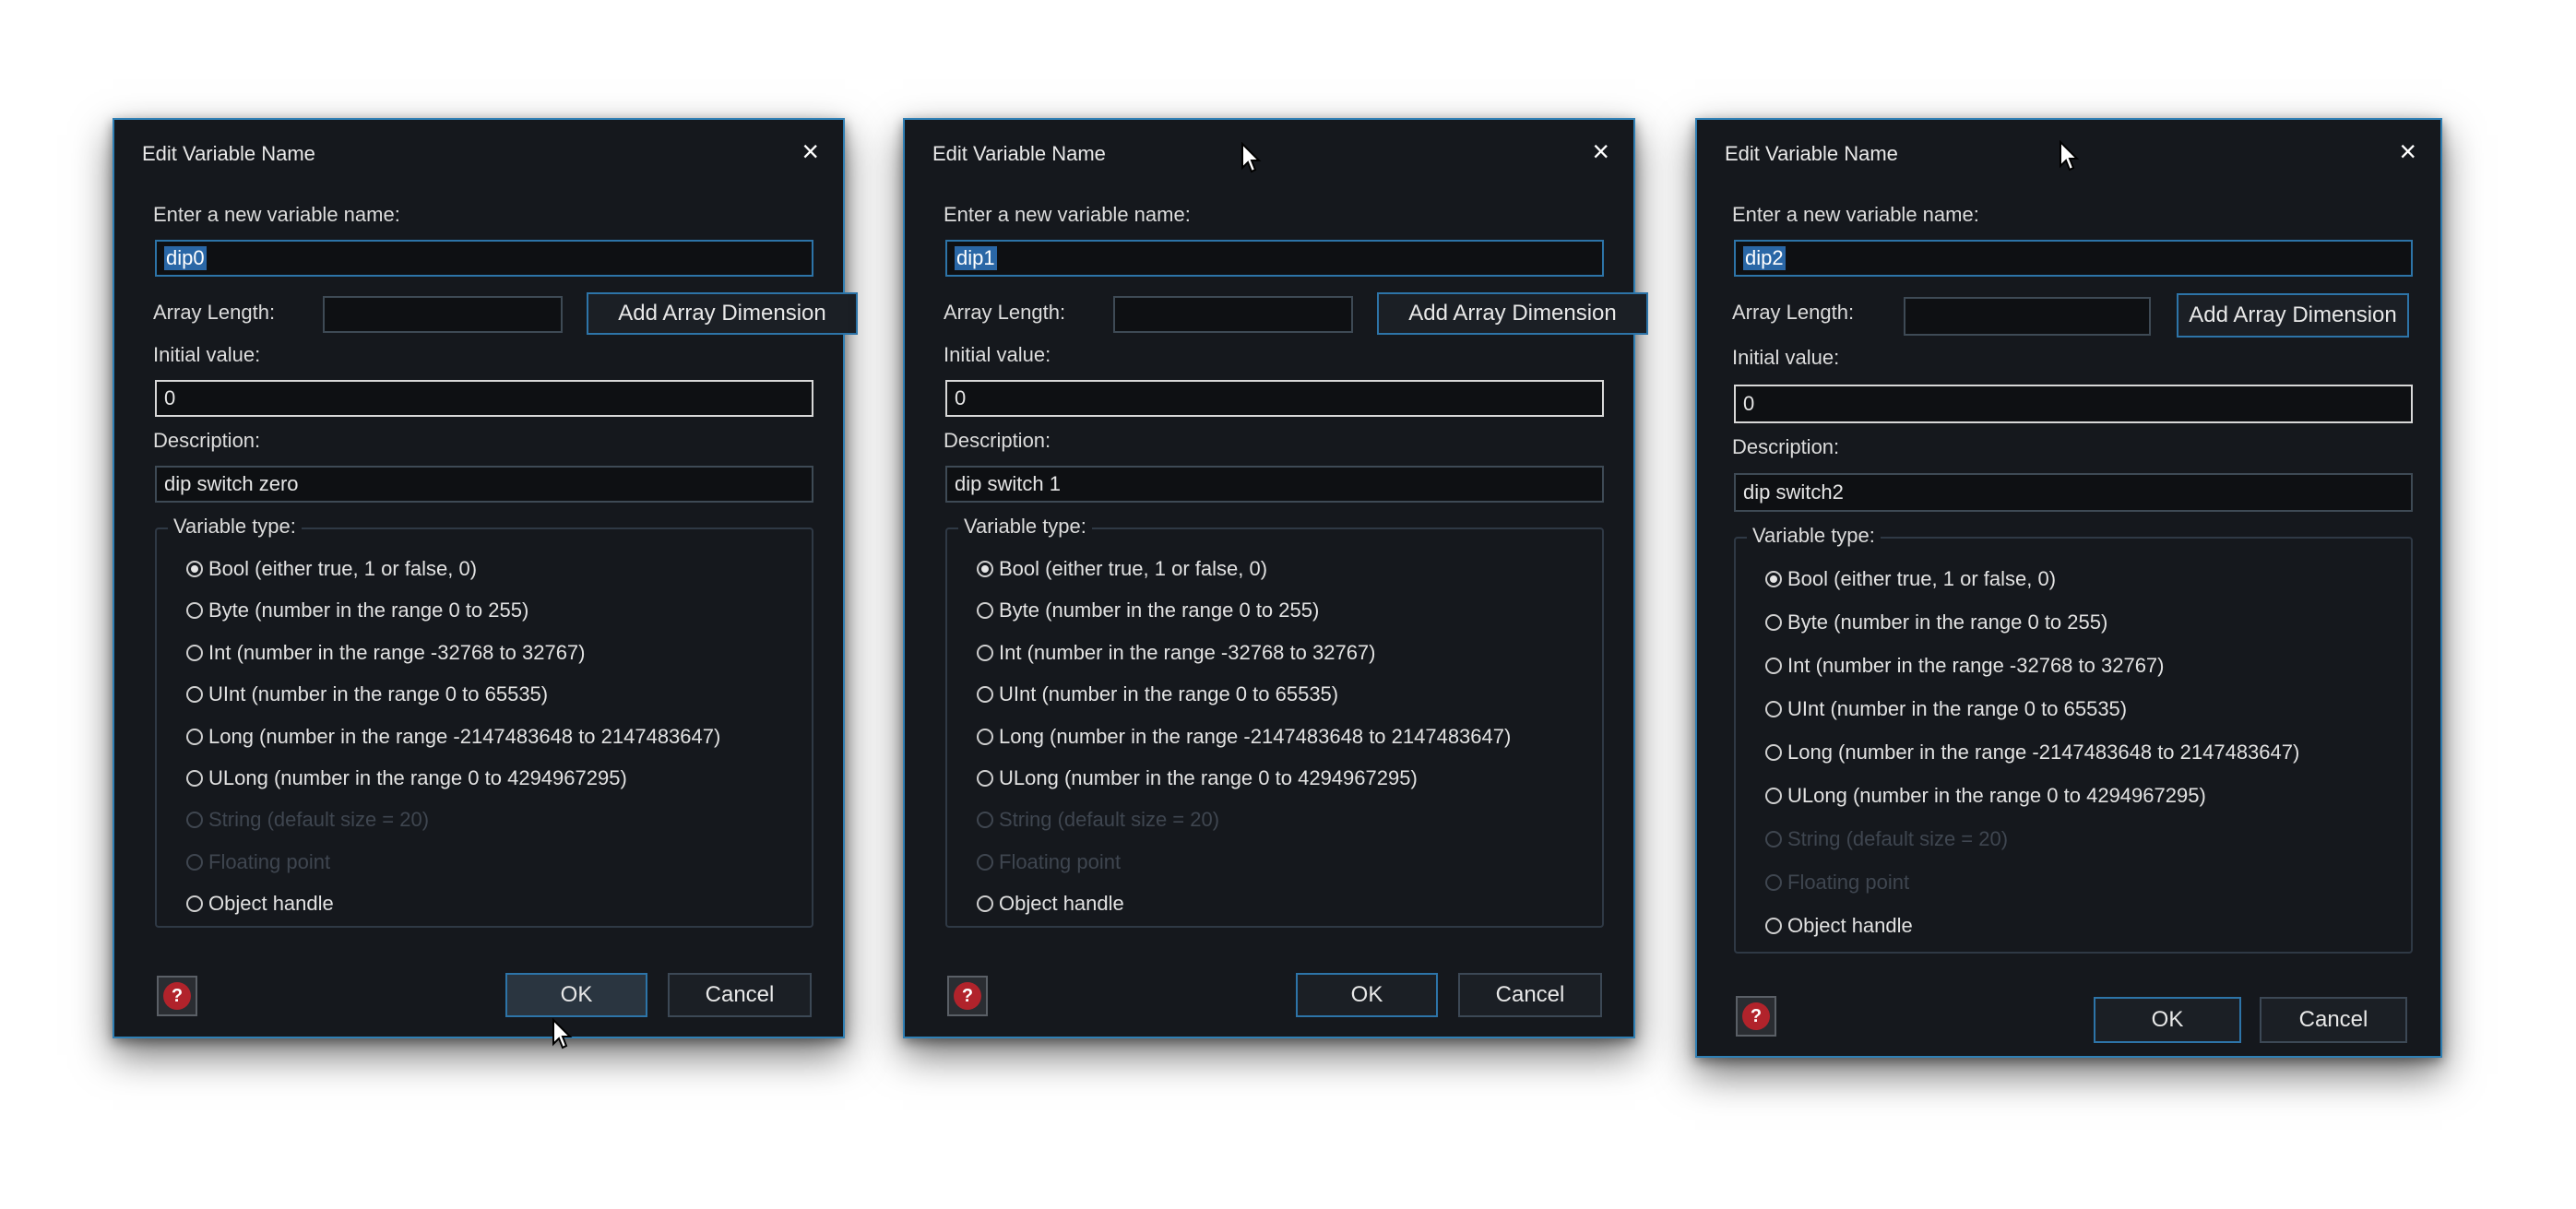 The image size is (2576, 1209). What do you see at coordinates (1061, 904) in the screenshot?
I see `variable-type-option-label: Object handle` at bounding box center [1061, 904].